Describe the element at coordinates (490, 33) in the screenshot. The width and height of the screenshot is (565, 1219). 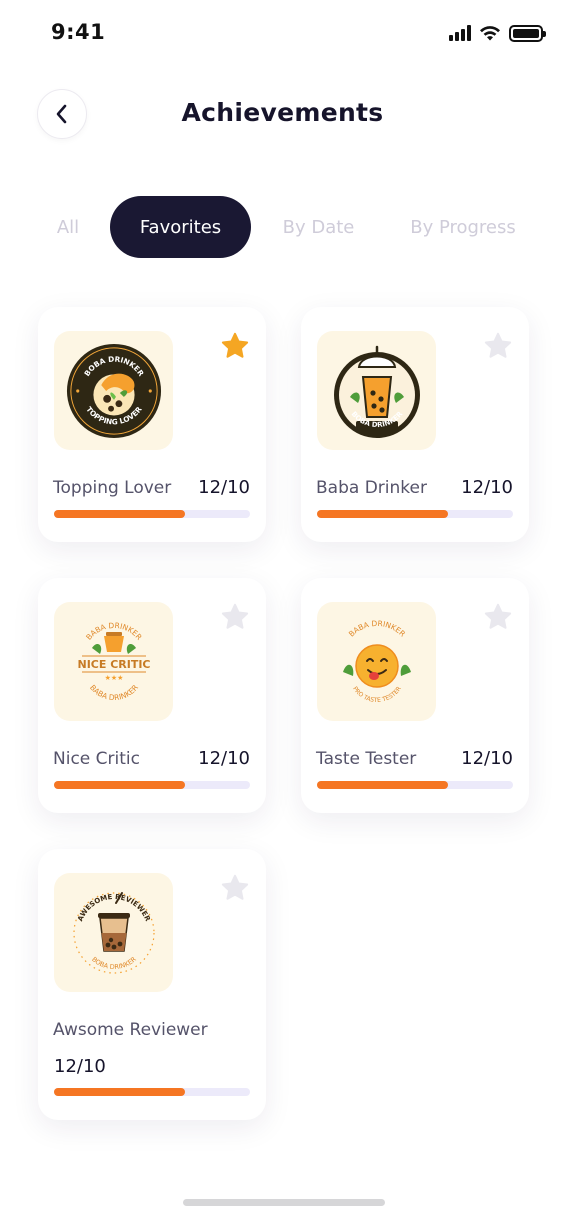
I see `wifi-icon` at that location.